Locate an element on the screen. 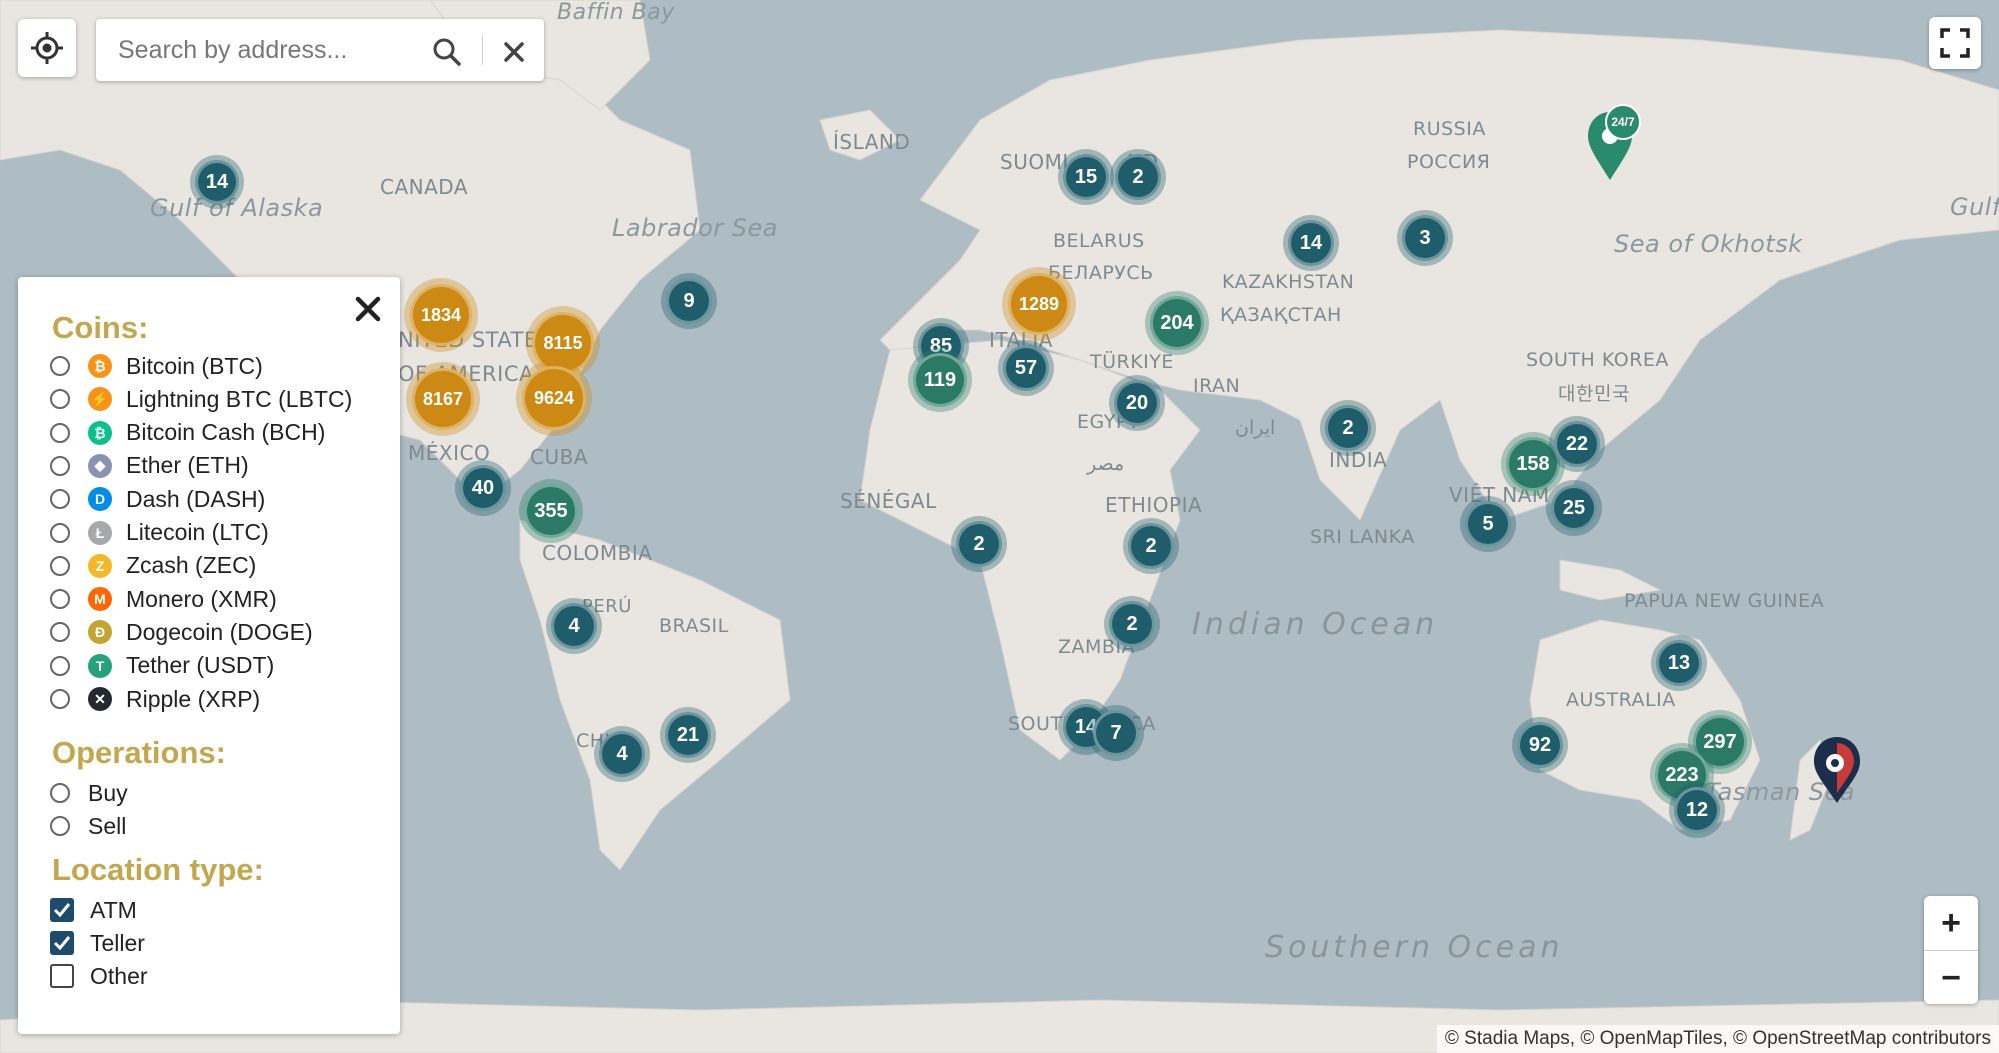 The height and width of the screenshot is (1053, 1999). map-label: Gulf of Alaska is located at coordinates (236, 208).